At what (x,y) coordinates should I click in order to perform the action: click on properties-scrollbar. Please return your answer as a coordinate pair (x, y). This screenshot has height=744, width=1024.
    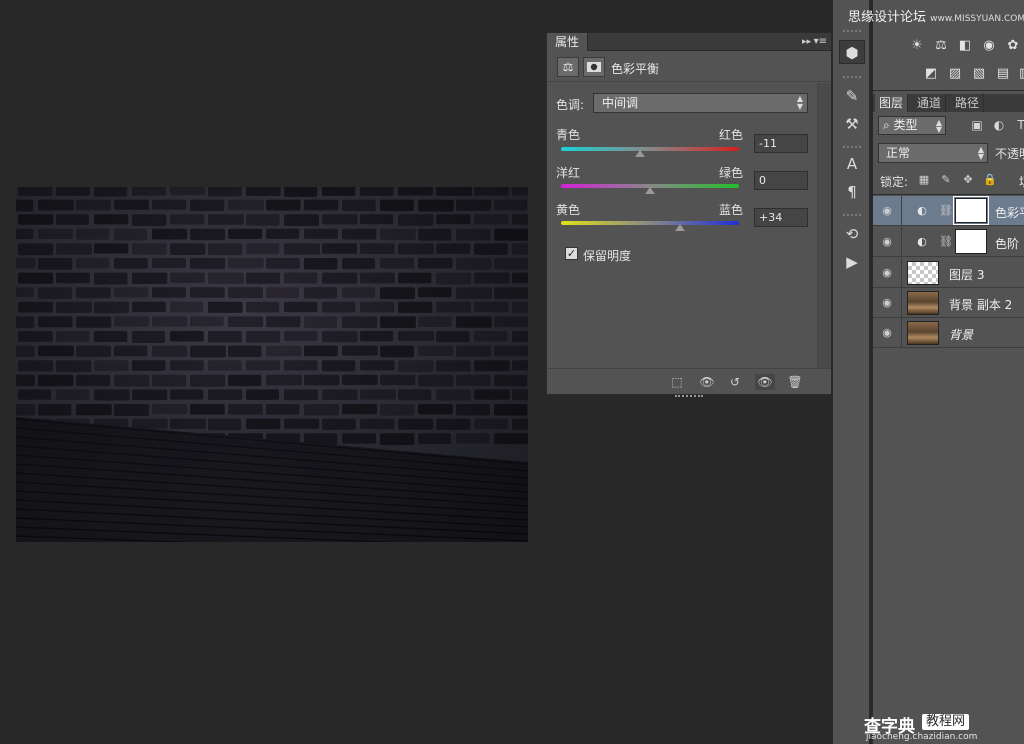
    Looking at the image, I should click on (824, 225).